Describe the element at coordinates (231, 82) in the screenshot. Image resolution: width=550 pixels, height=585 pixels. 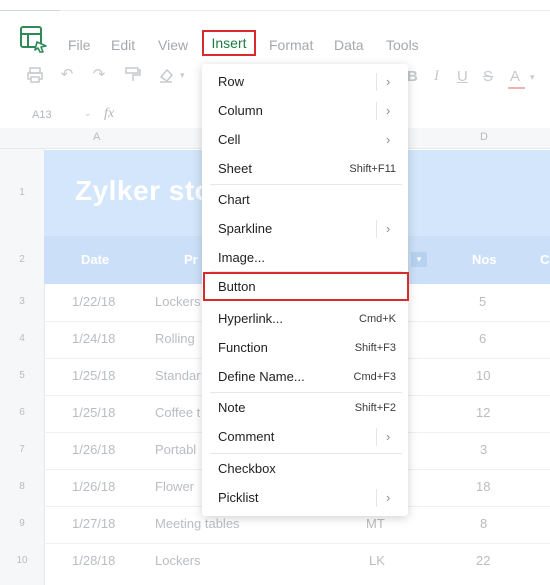
I see `menu-item-row: Row` at that location.